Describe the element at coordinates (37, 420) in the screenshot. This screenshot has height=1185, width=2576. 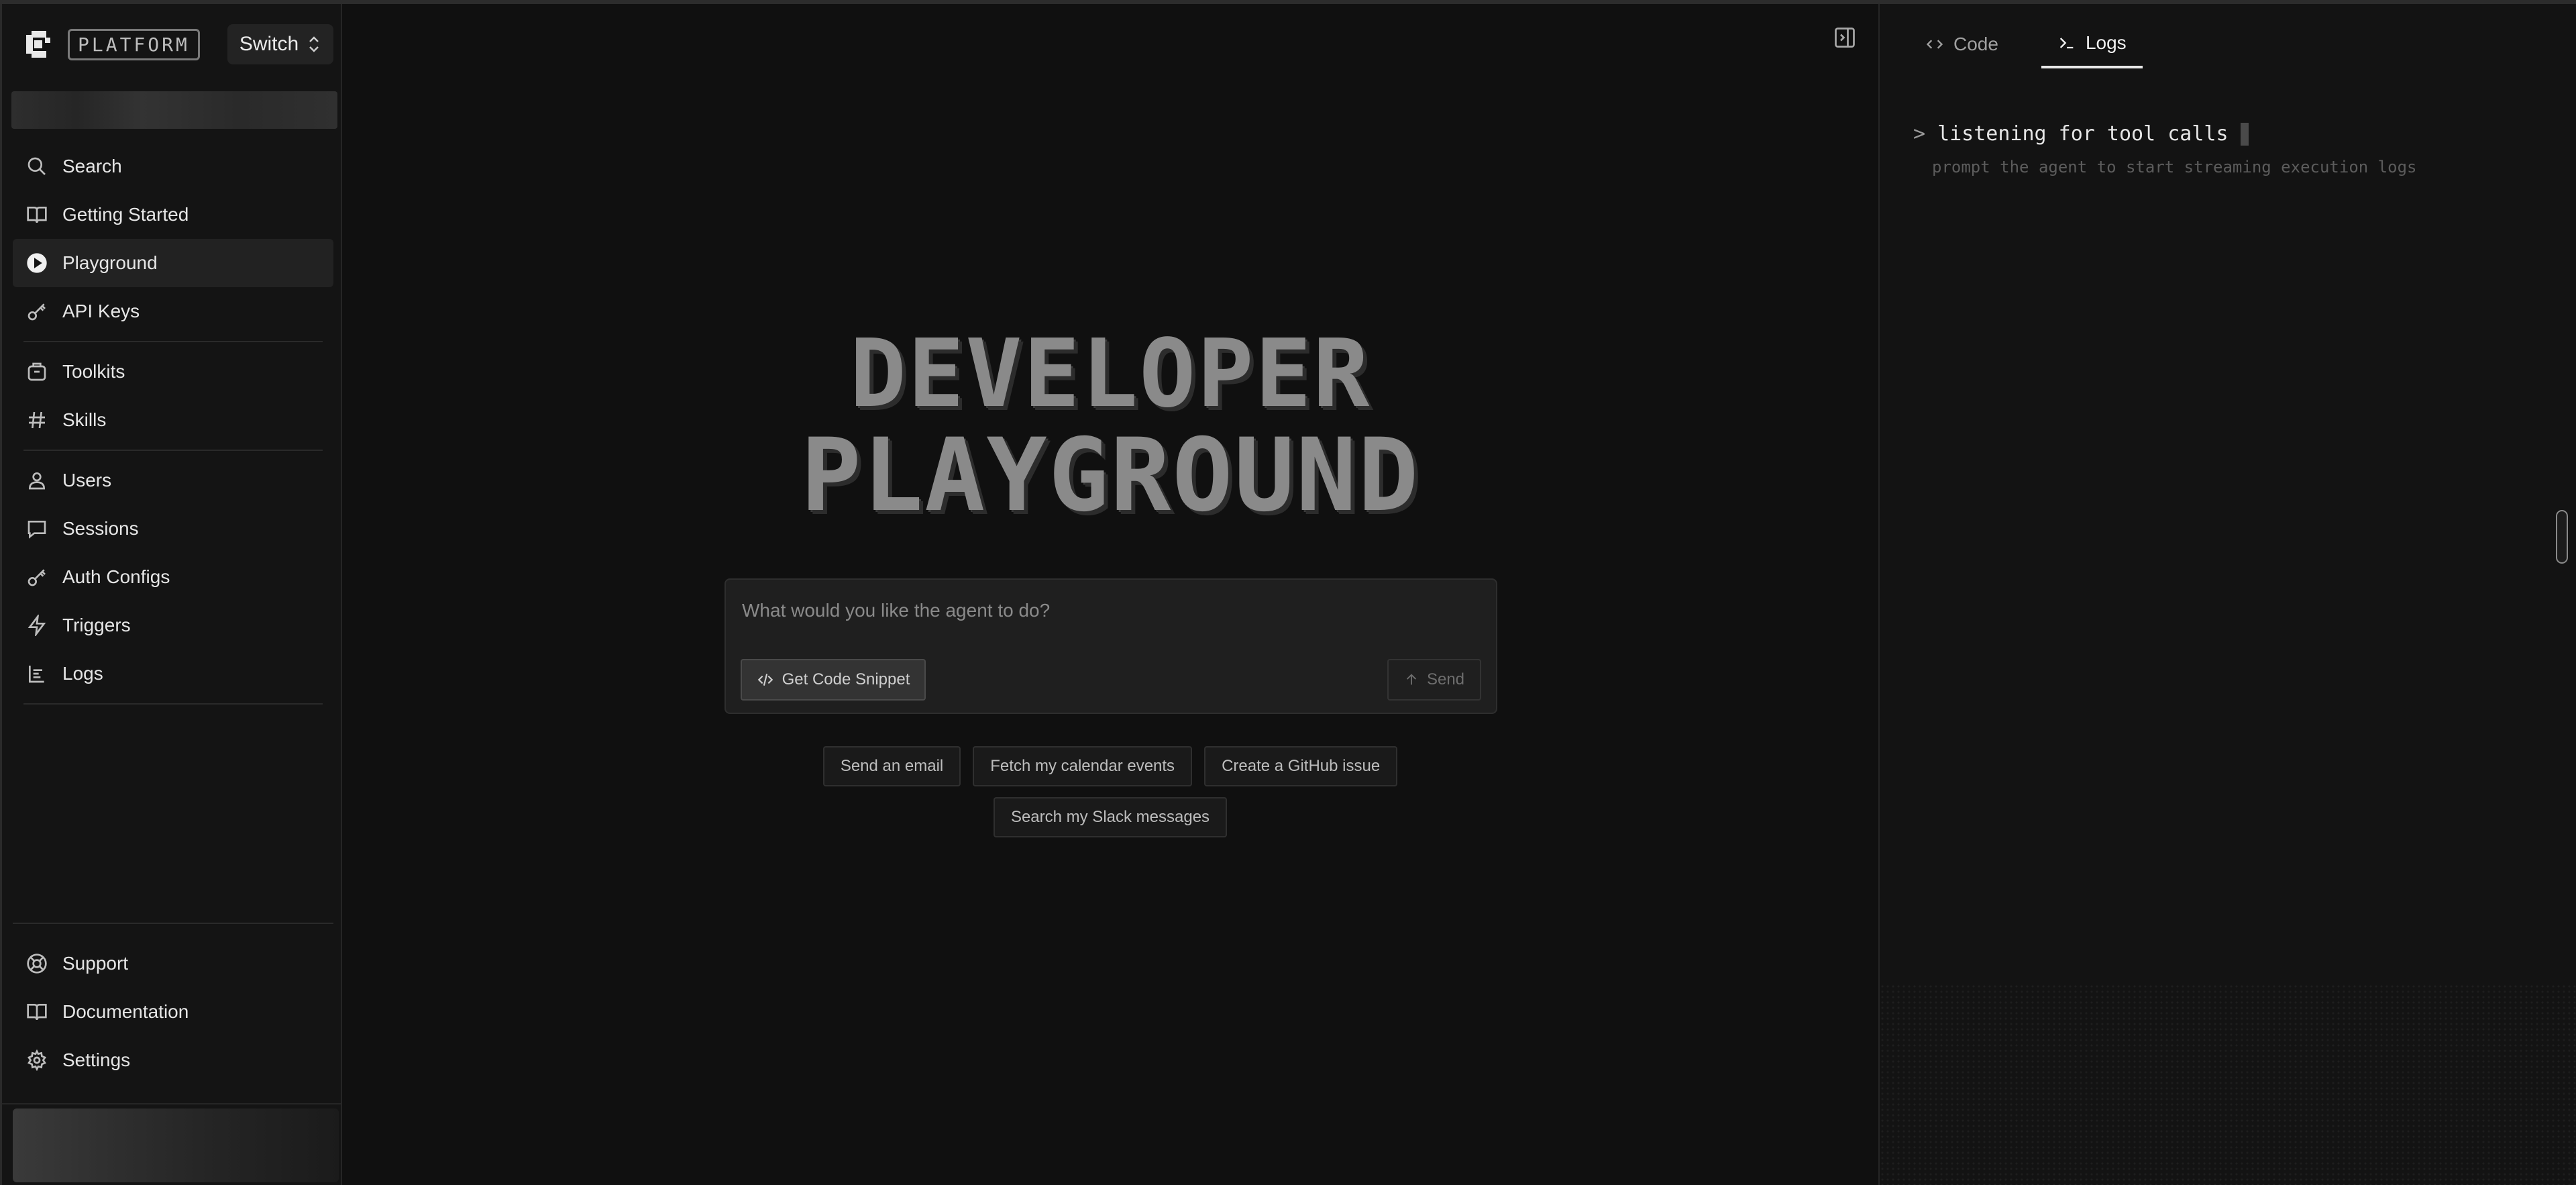
I see `hash-icon` at that location.